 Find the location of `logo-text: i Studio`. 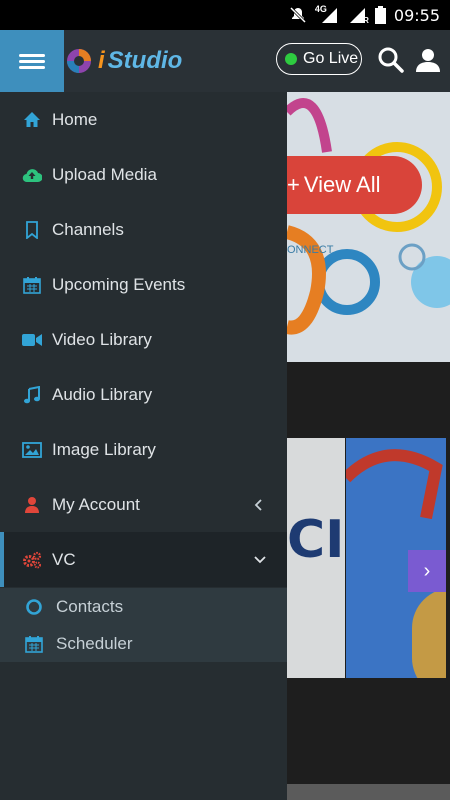

logo-text: i Studio is located at coordinates (140, 61).